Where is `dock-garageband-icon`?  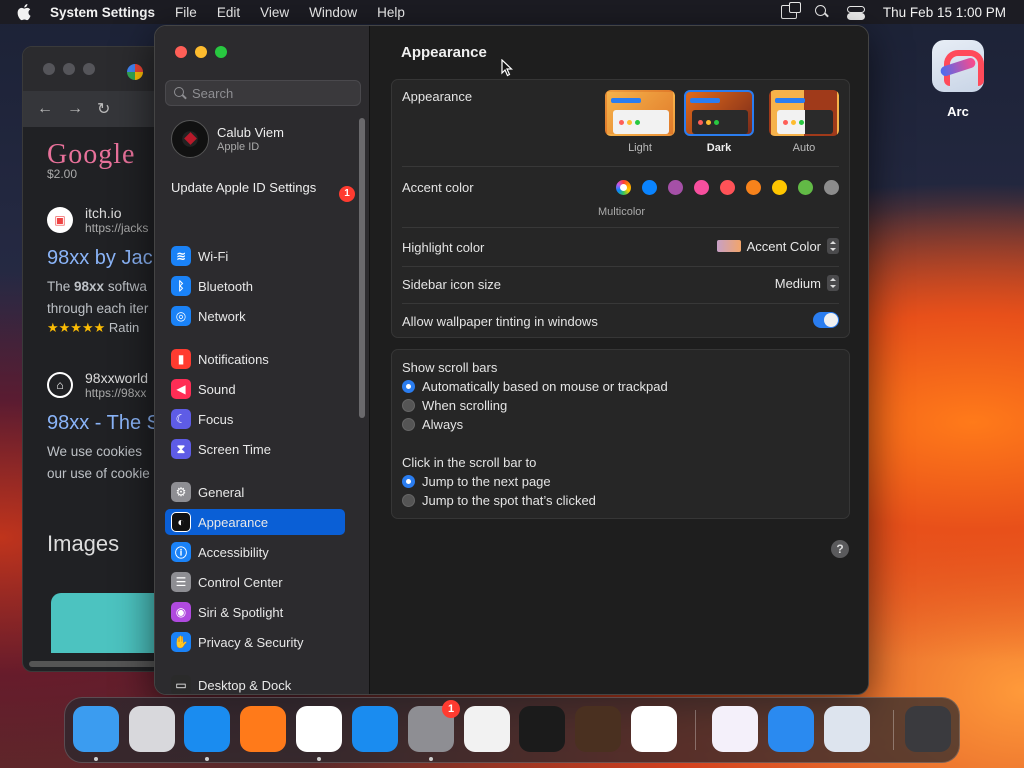
dock-garageband-icon is located at coordinates (598, 729).